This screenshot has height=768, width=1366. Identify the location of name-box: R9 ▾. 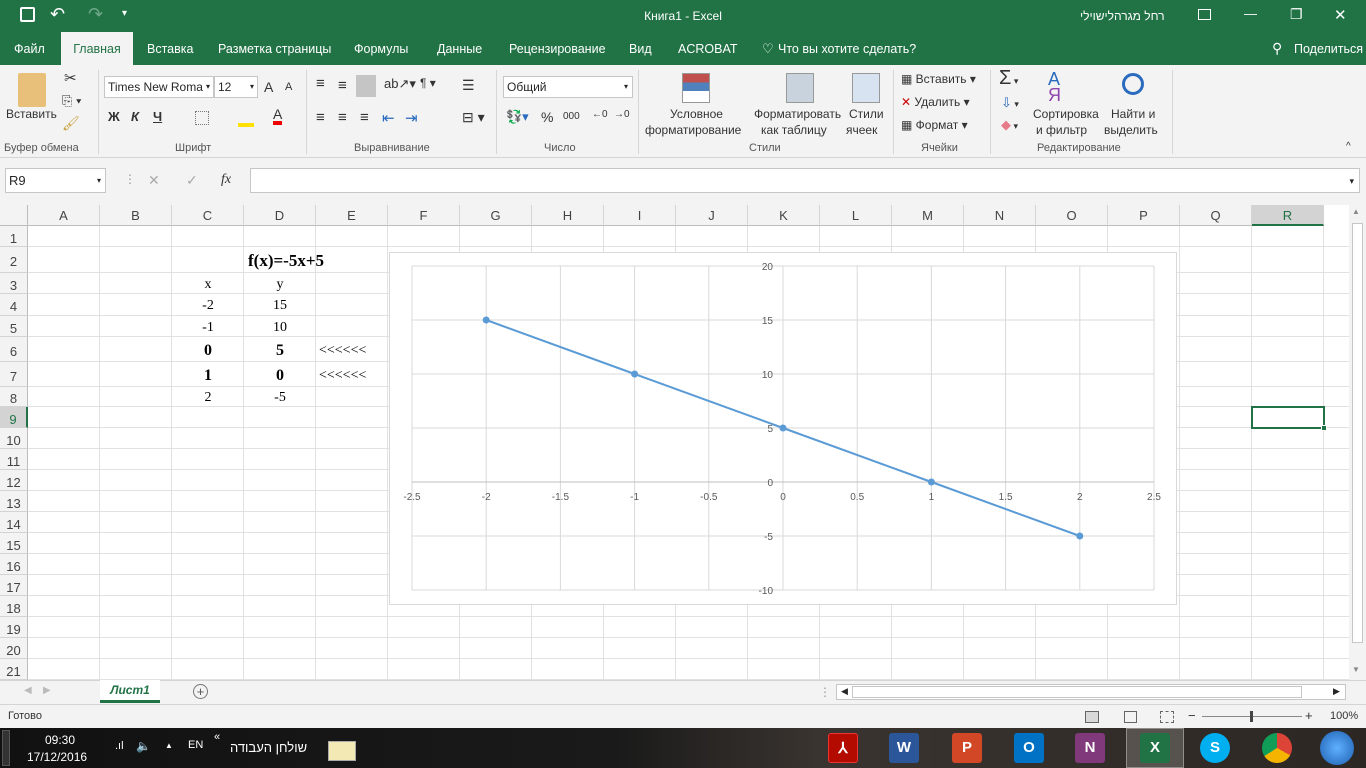
(55, 180).